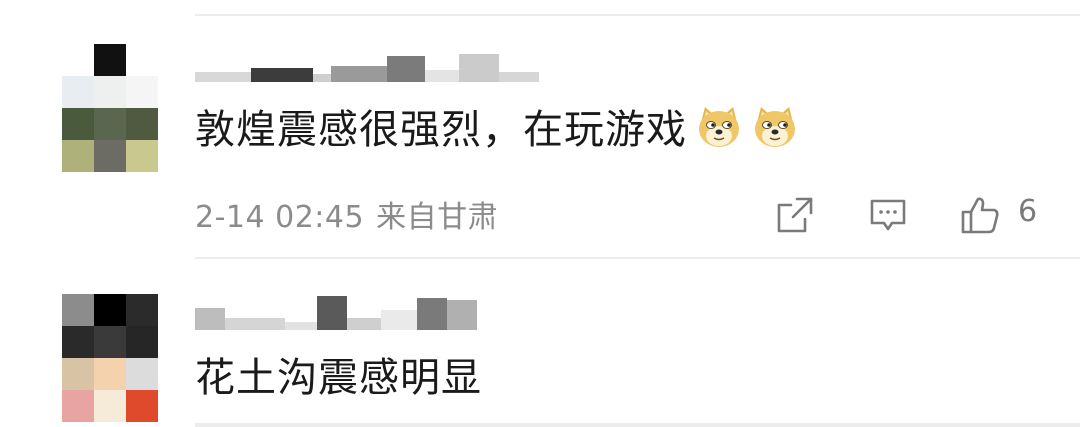 Image resolution: width=1080 pixels, height=427 pixels. What do you see at coordinates (888, 215) in the screenshot?
I see `comment-icon` at bounding box center [888, 215].